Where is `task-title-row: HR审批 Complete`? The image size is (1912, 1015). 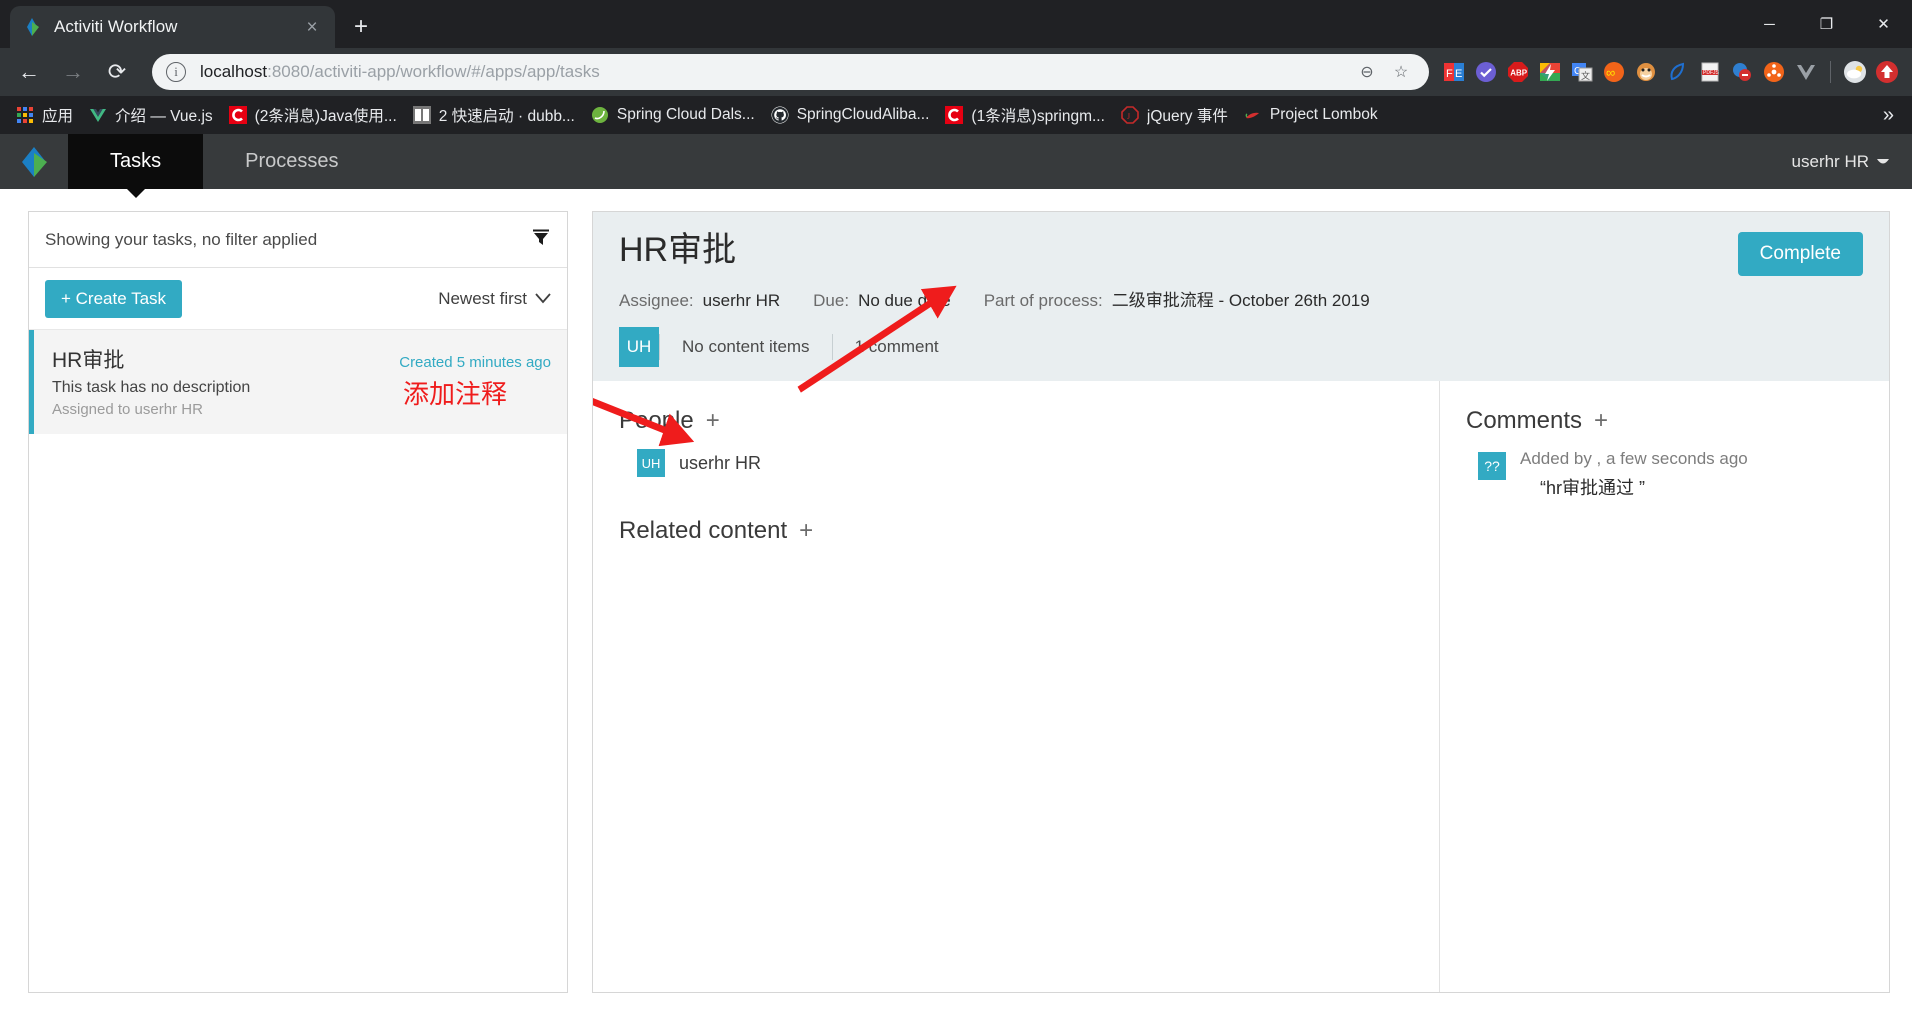 task-title-row: HR审批 Complete is located at coordinates (1241, 253).